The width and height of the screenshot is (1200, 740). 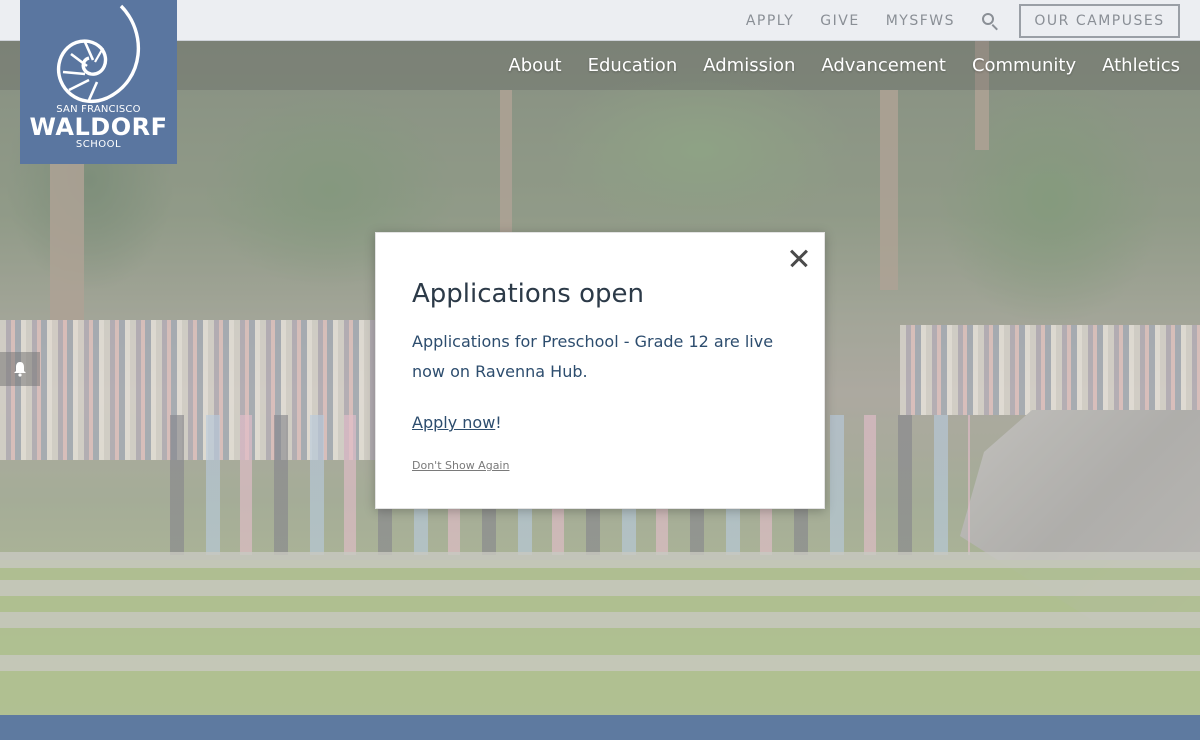 I want to click on nav-advancement: Advancement, so click(x=883, y=65).